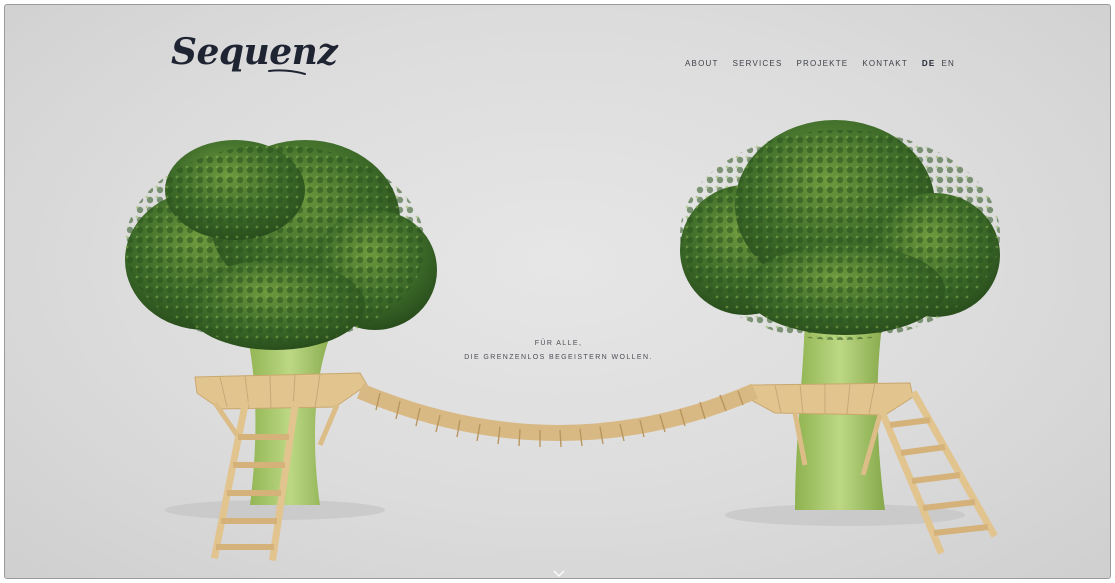 The image size is (1115, 583). What do you see at coordinates (929, 63) in the screenshot?
I see `lang-de: DE` at bounding box center [929, 63].